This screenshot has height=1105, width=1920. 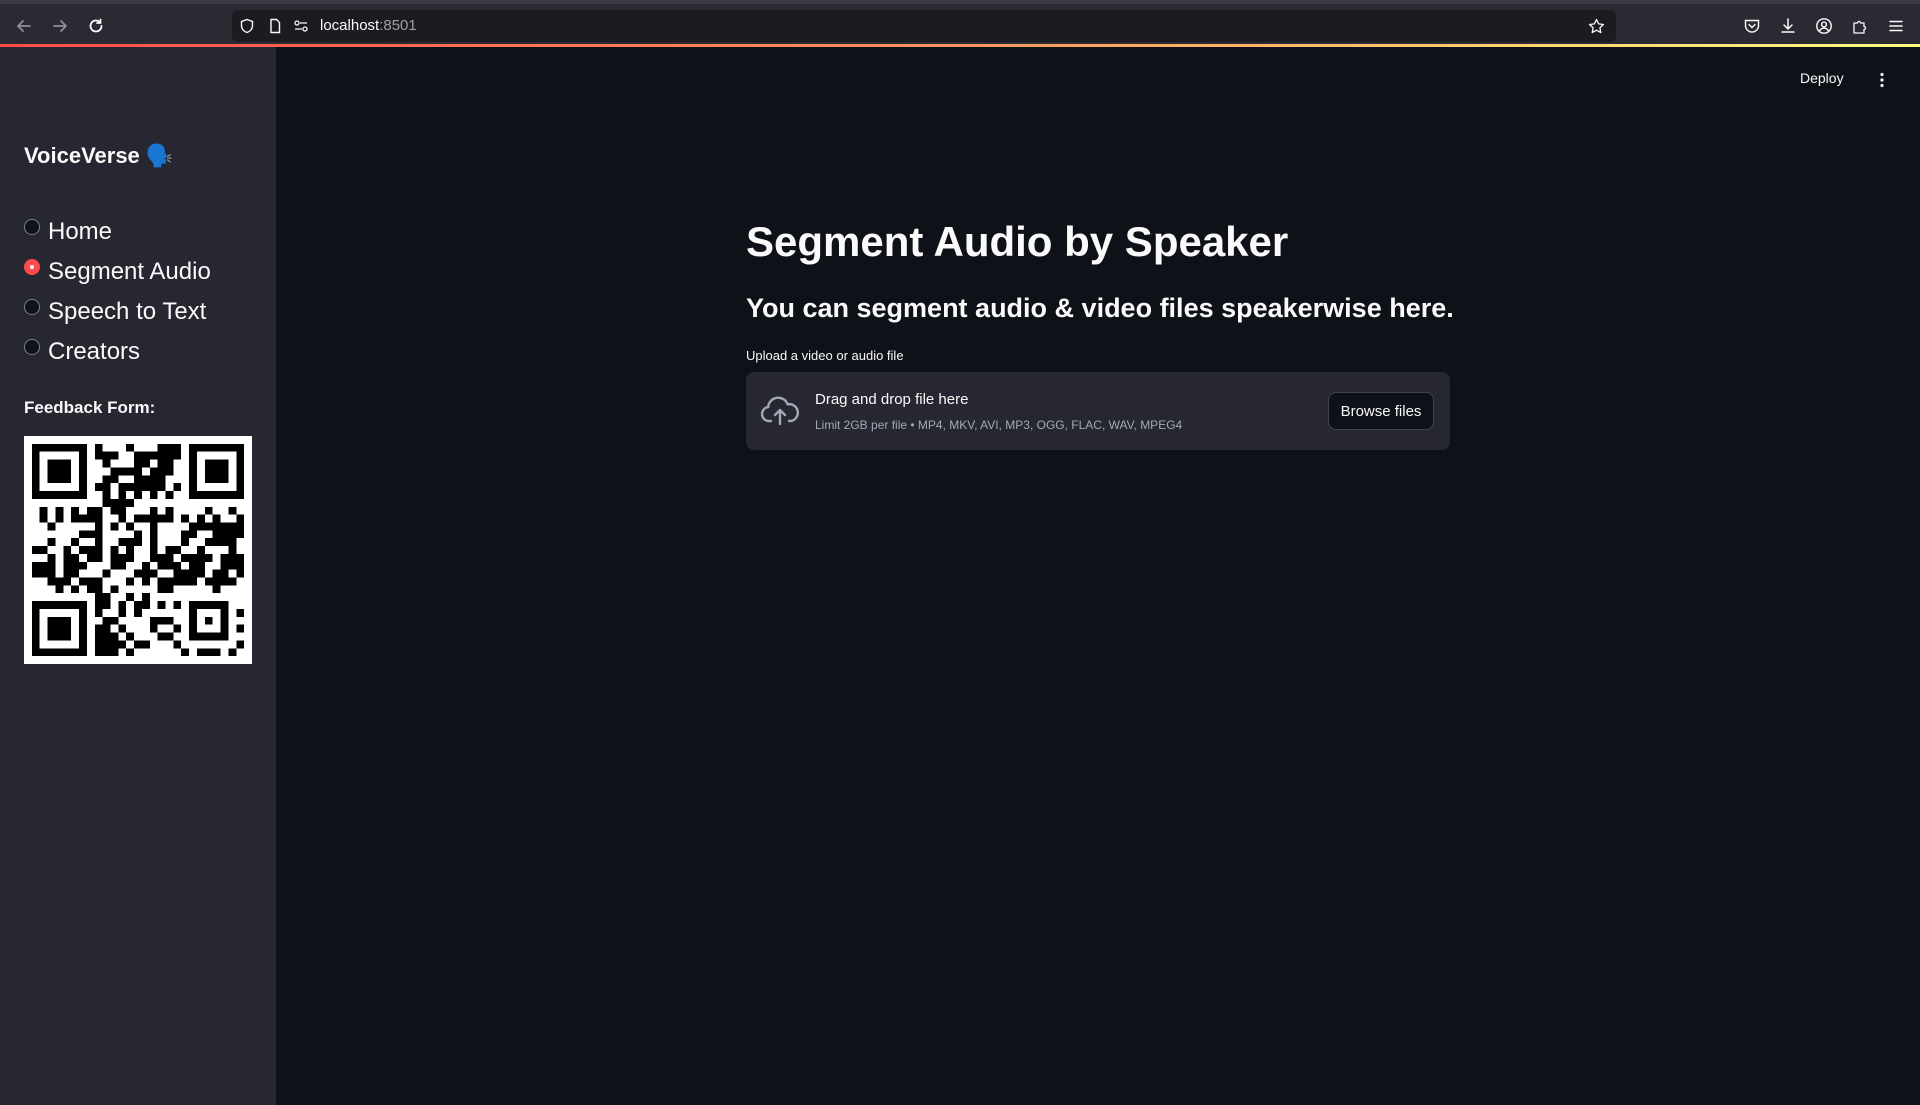 I want to click on reload-icon, so click(x=96, y=26).